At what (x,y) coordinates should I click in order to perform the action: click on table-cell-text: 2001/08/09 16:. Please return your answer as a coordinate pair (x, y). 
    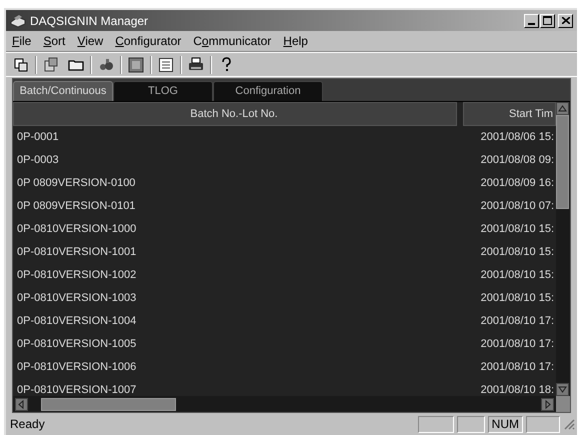
    Looking at the image, I should click on (517, 184).